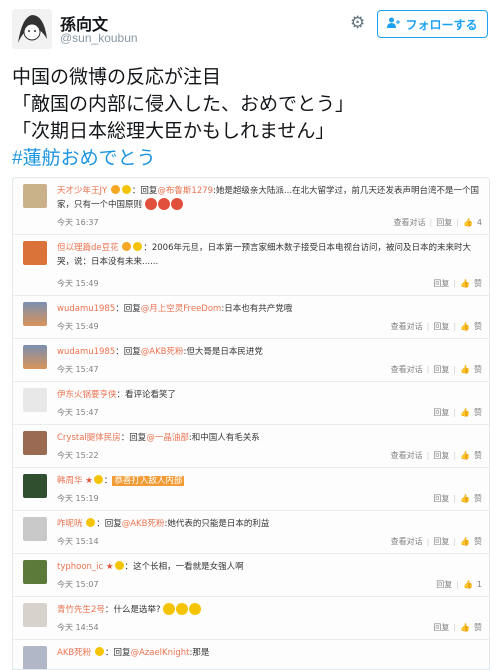 This screenshot has height=670, width=500. I want to click on comment-user: 伊东火锅要亨侠, so click(87, 395).